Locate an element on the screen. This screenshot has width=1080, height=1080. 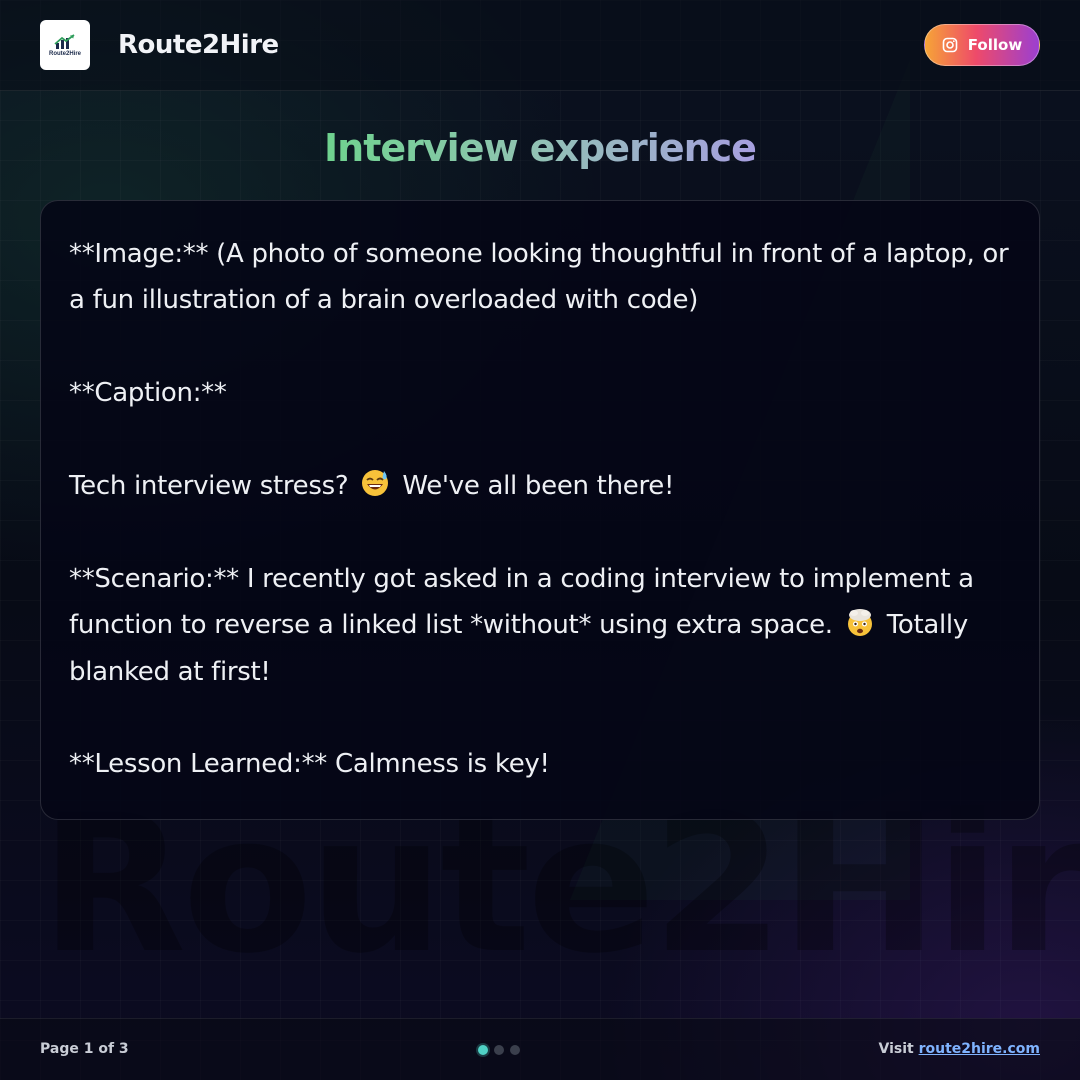
visit-website: Visit route2hire.com is located at coordinates (960, 1049).